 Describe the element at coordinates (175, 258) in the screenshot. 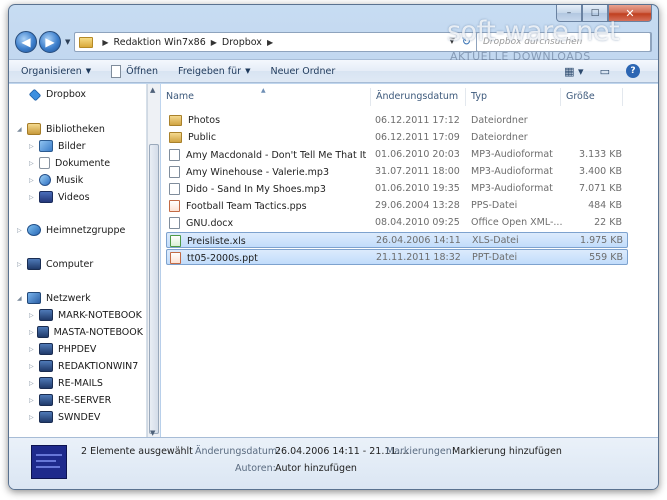

I see `ppt-file-icon` at that location.